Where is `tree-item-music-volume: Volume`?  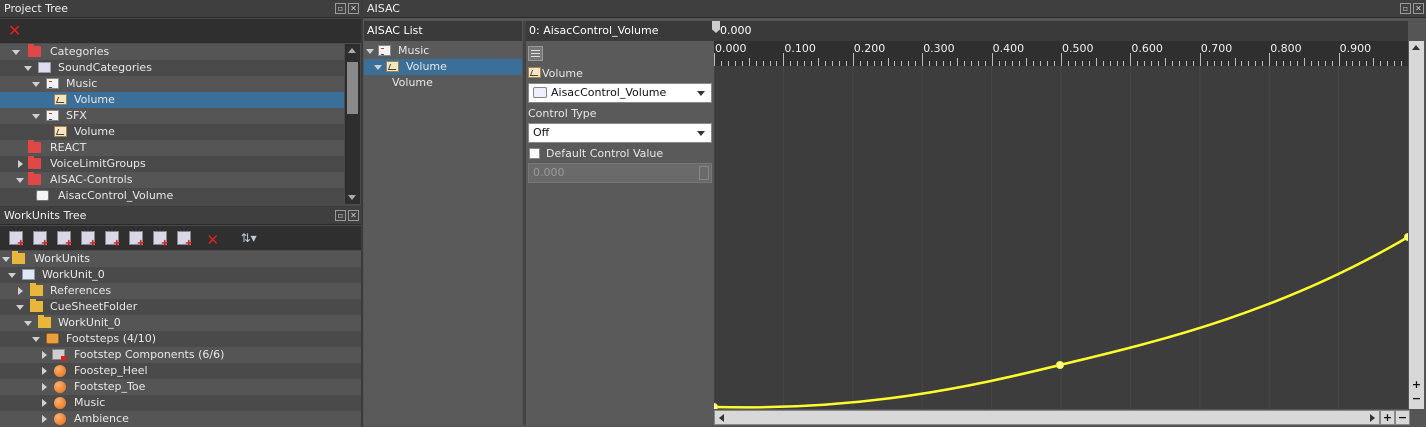 tree-item-music-volume: Volume is located at coordinates (172, 100).